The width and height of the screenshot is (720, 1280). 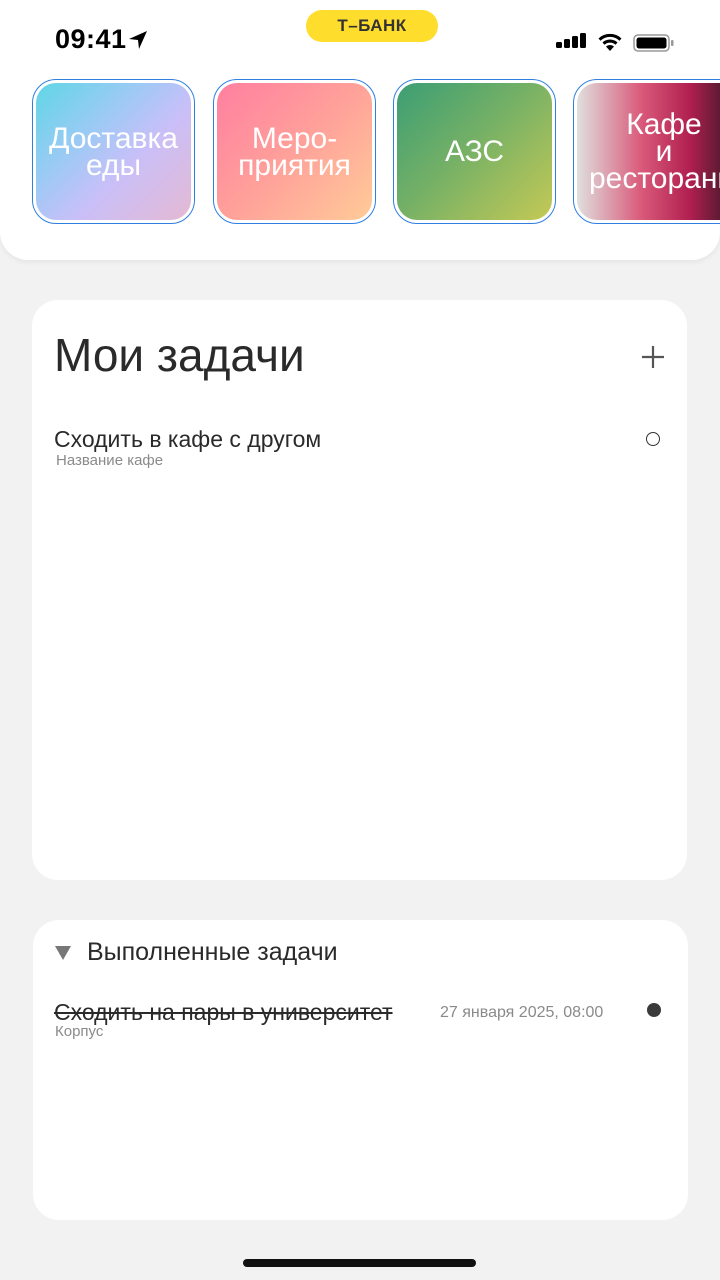 I want to click on home-indicator, so click(x=359, y=1263).